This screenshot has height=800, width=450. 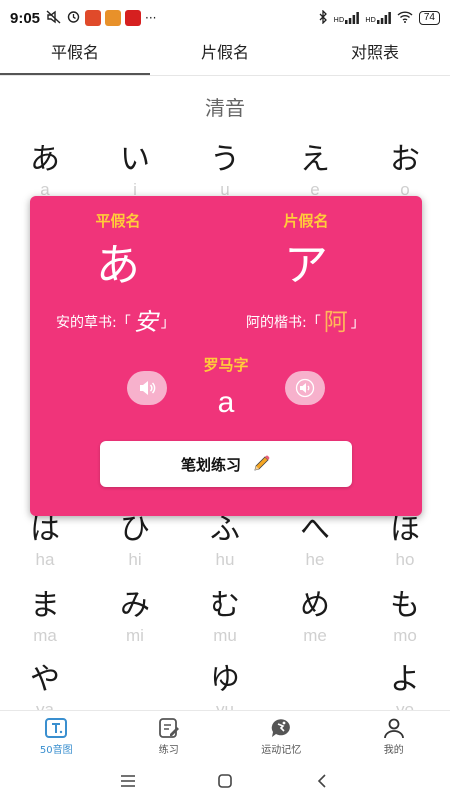 I want to click on menu-icon, so click(x=128, y=781).